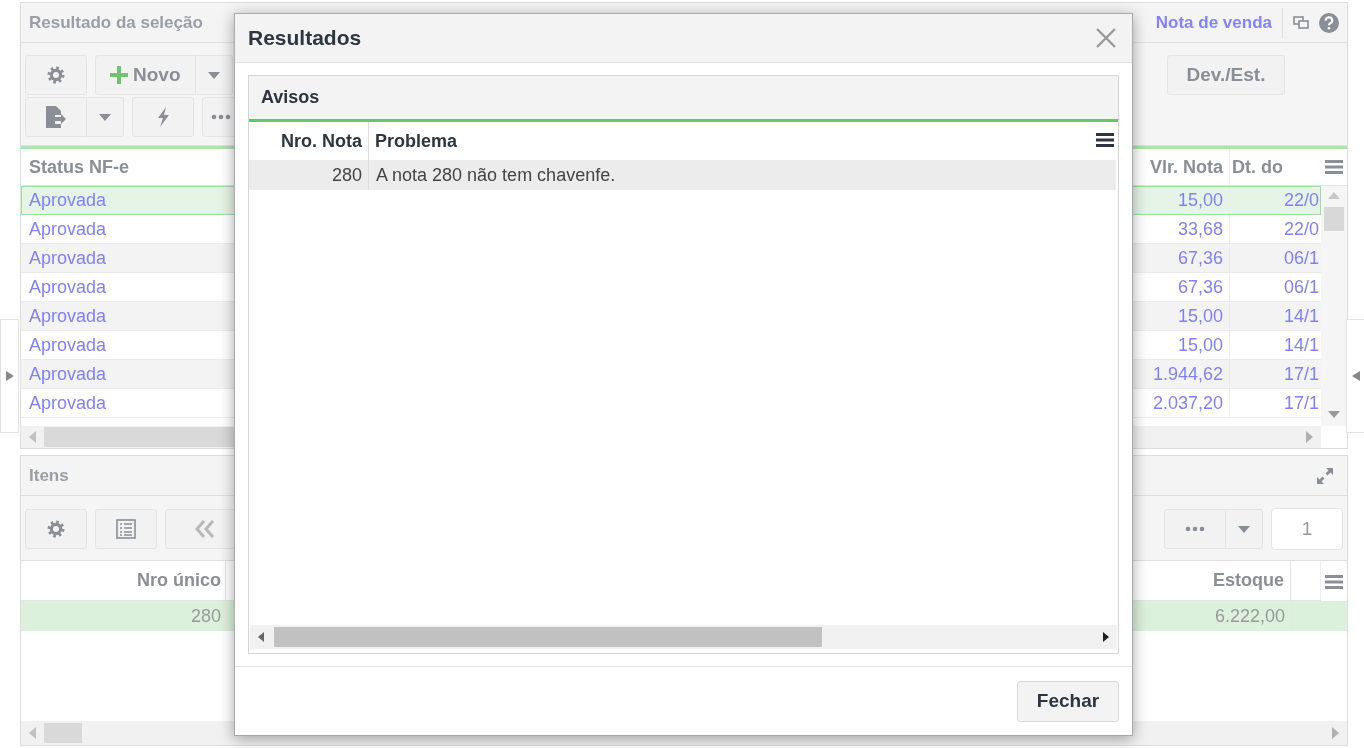 The height and width of the screenshot is (748, 1364). What do you see at coordinates (1307, 529) in the screenshot?
I see `page-number: 1` at bounding box center [1307, 529].